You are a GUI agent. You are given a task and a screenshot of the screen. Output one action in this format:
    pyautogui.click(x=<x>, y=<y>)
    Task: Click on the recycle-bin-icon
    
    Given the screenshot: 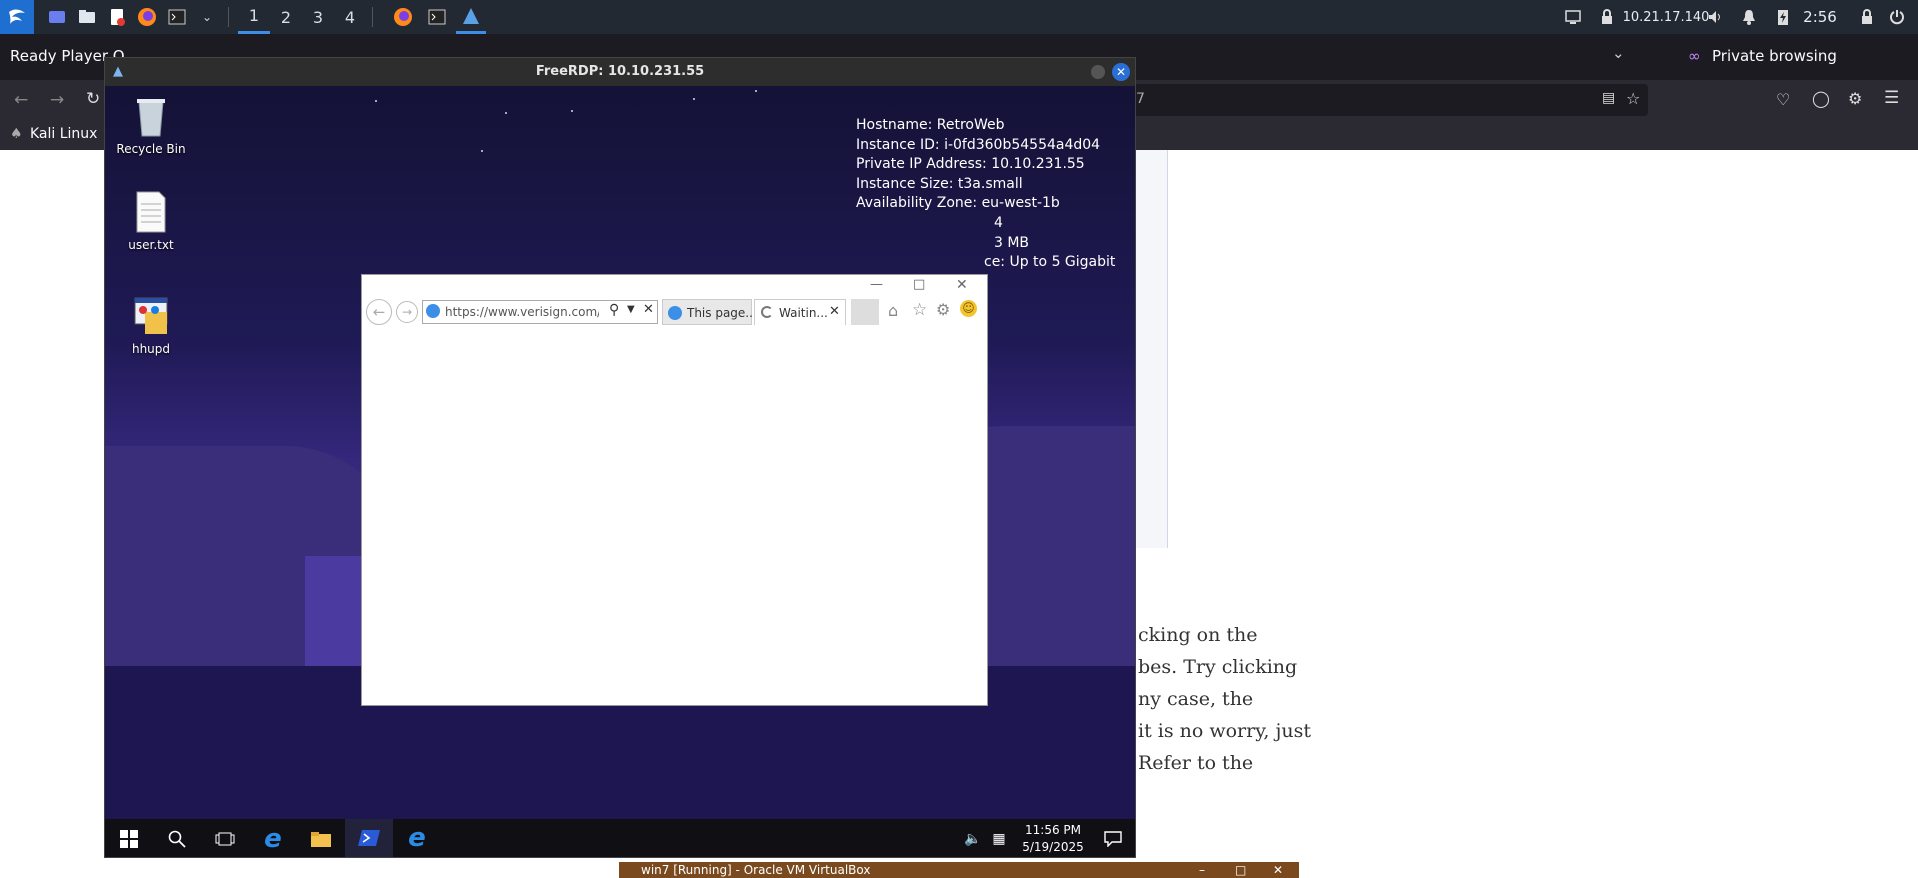 What is the action you would take?
    pyautogui.click(x=151, y=116)
    